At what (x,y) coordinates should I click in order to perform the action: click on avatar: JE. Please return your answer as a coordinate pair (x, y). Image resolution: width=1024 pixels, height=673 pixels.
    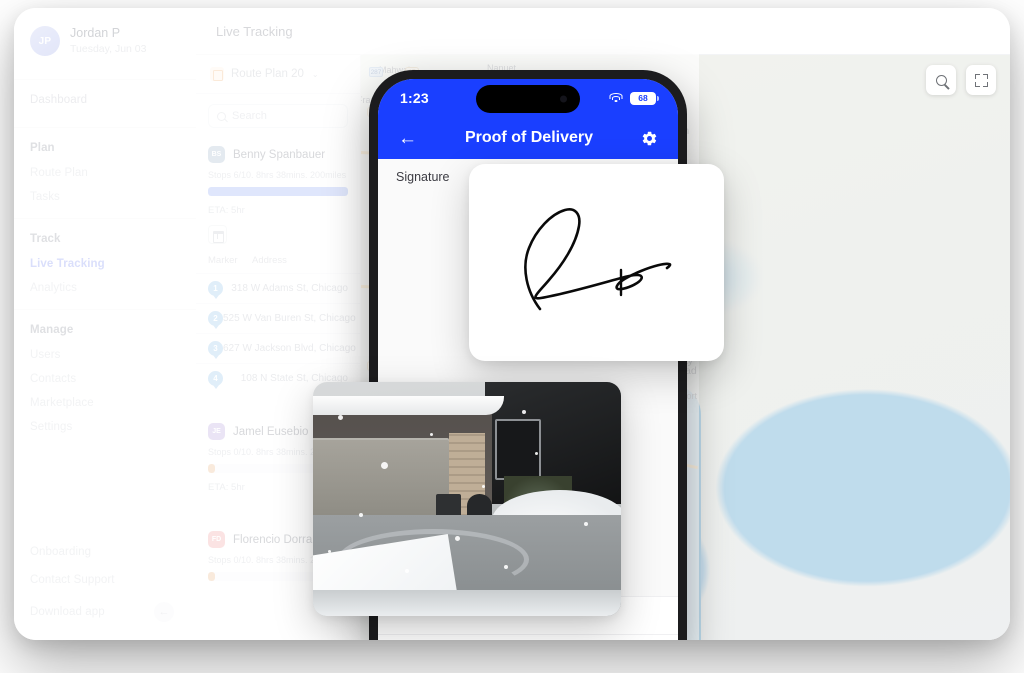
    Looking at the image, I should click on (216, 431).